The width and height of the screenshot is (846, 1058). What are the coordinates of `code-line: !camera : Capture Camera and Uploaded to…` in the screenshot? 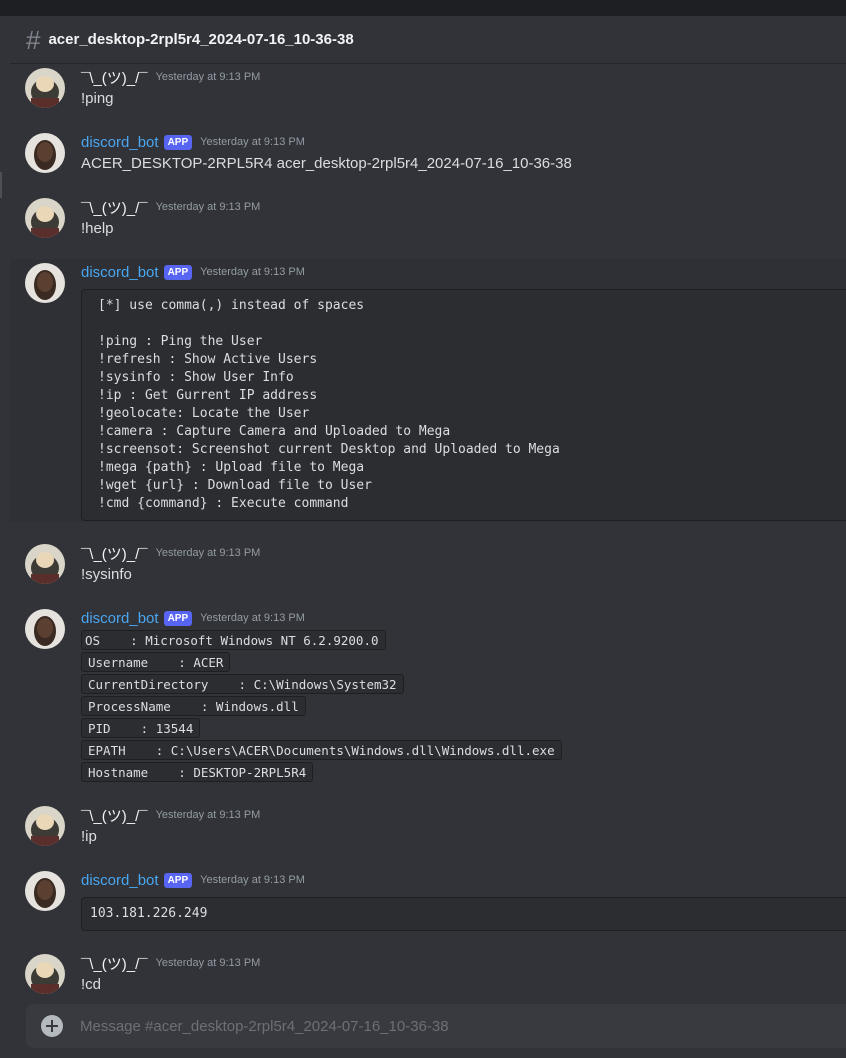 It's located at (274, 431).